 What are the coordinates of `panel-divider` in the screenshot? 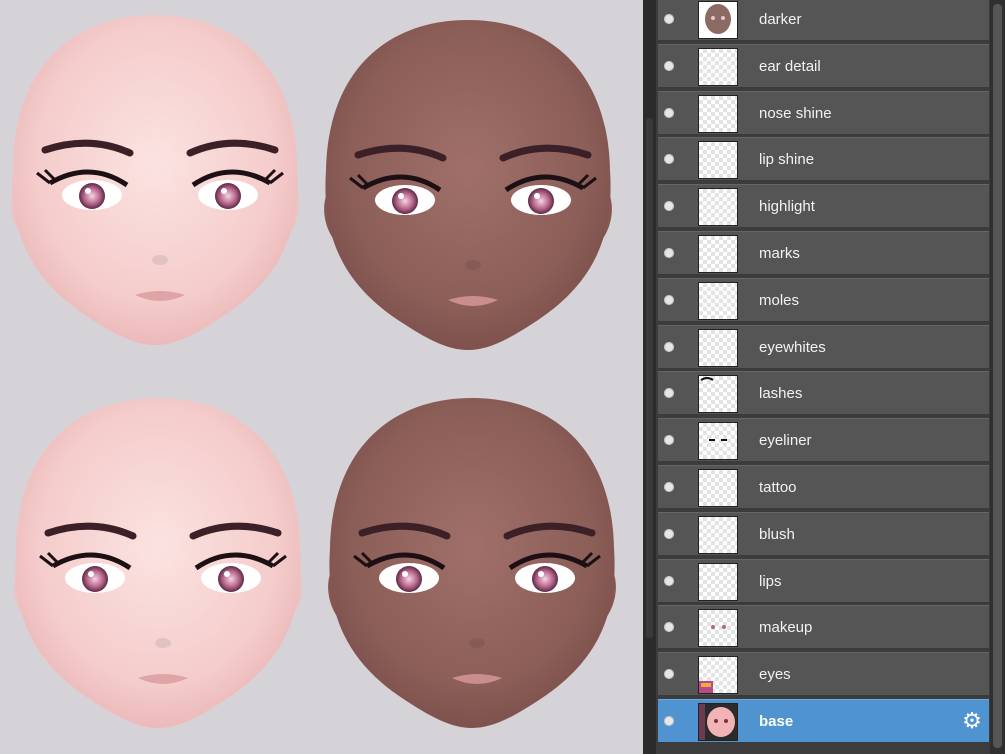 It's located at (649, 377).